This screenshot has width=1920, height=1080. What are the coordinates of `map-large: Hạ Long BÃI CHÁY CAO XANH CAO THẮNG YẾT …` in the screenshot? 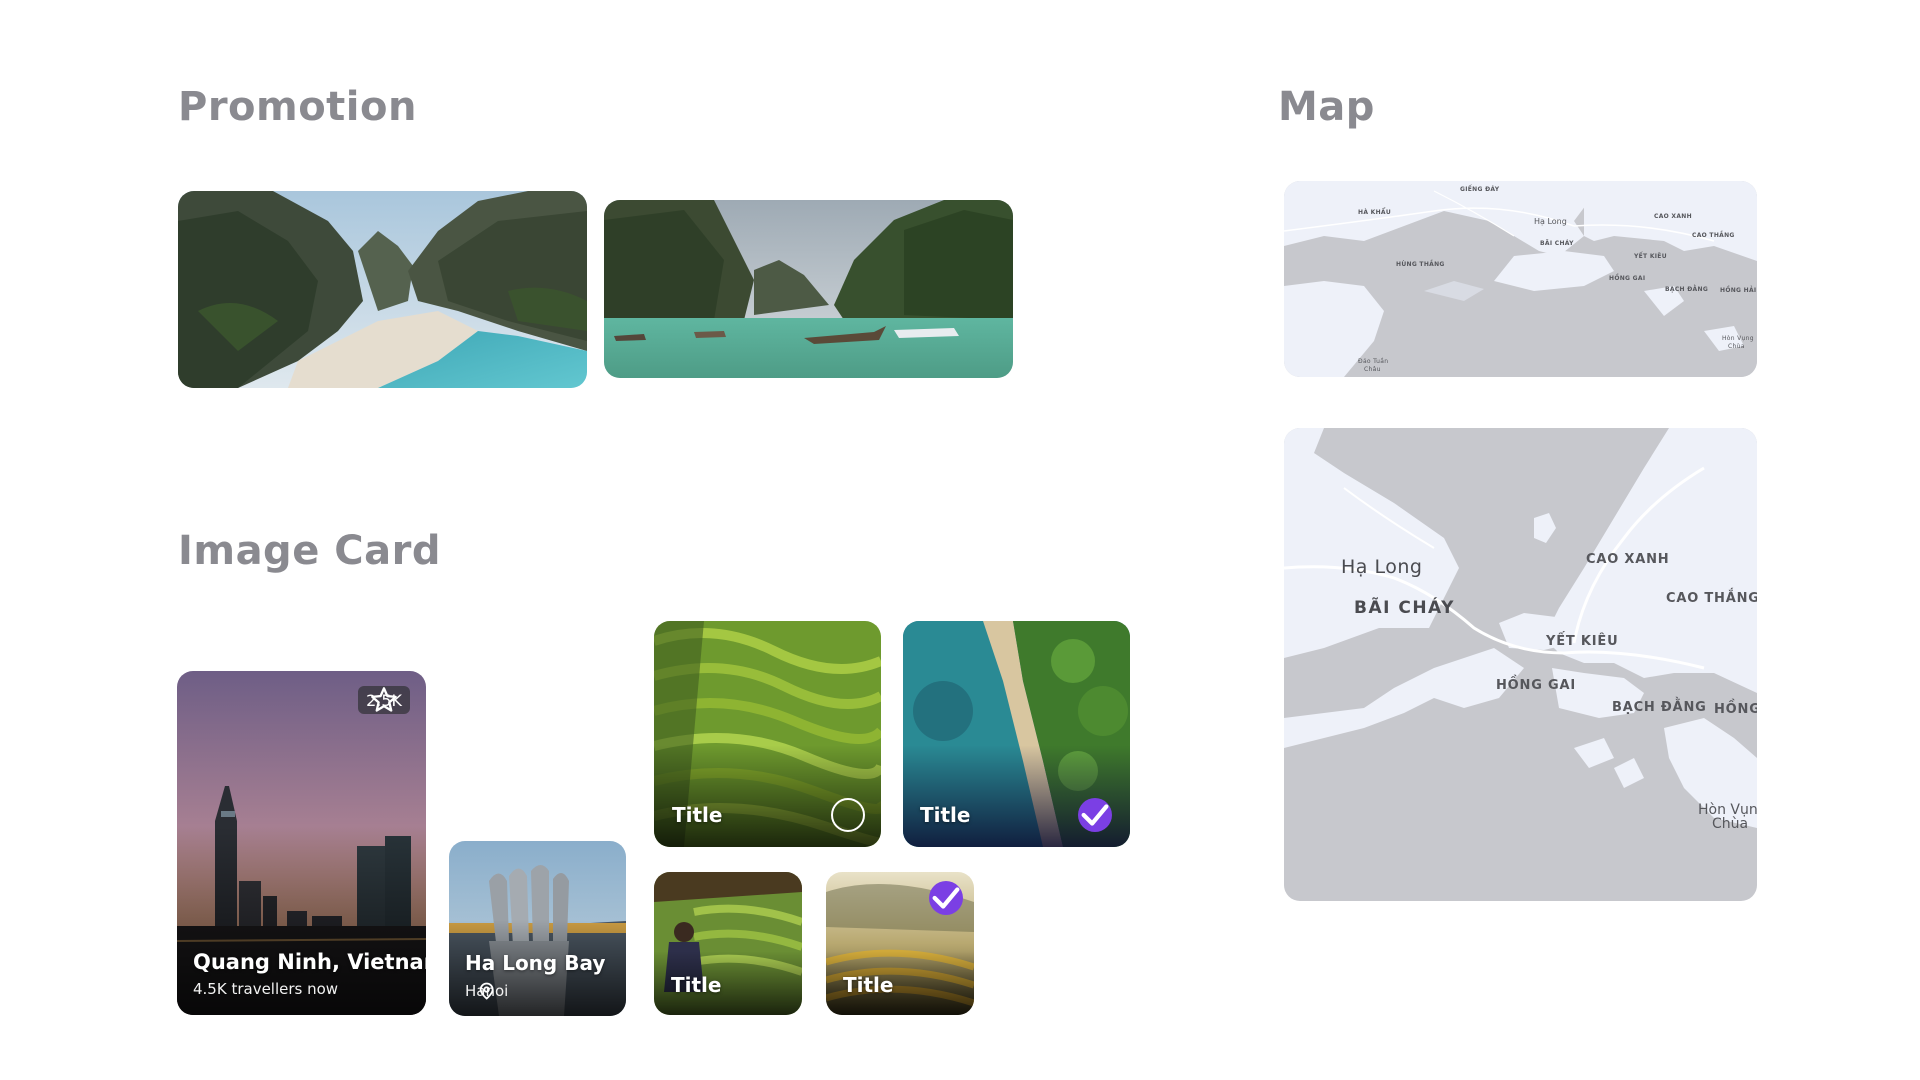 It's located at (1520, 664).